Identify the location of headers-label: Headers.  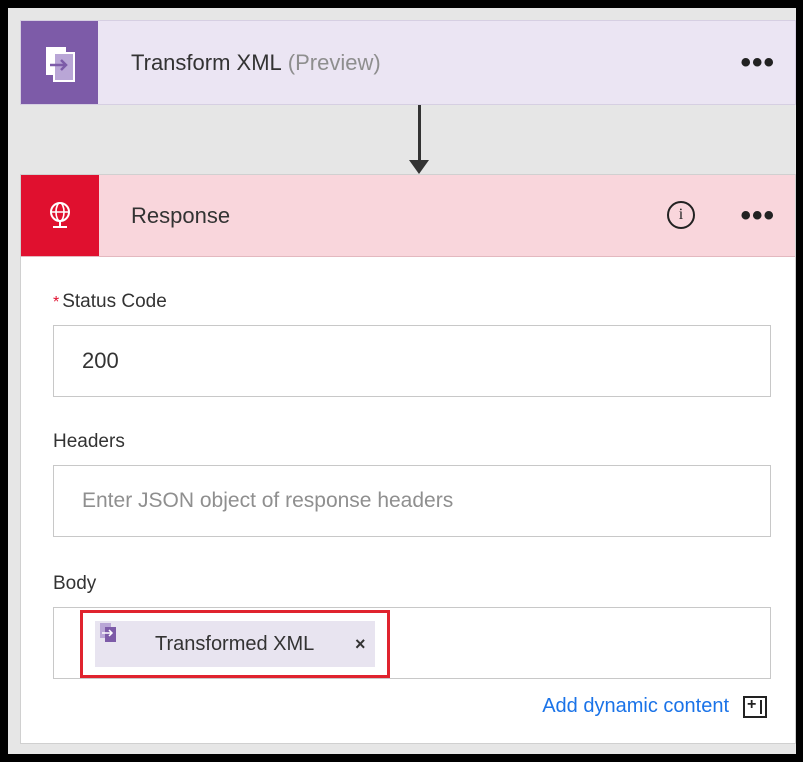
(89, 441).